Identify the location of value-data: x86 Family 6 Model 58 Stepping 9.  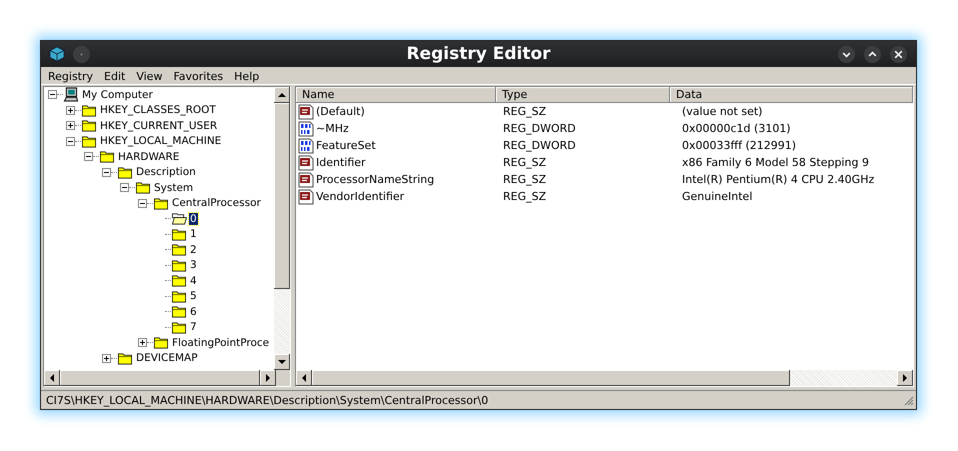
(775, 162).